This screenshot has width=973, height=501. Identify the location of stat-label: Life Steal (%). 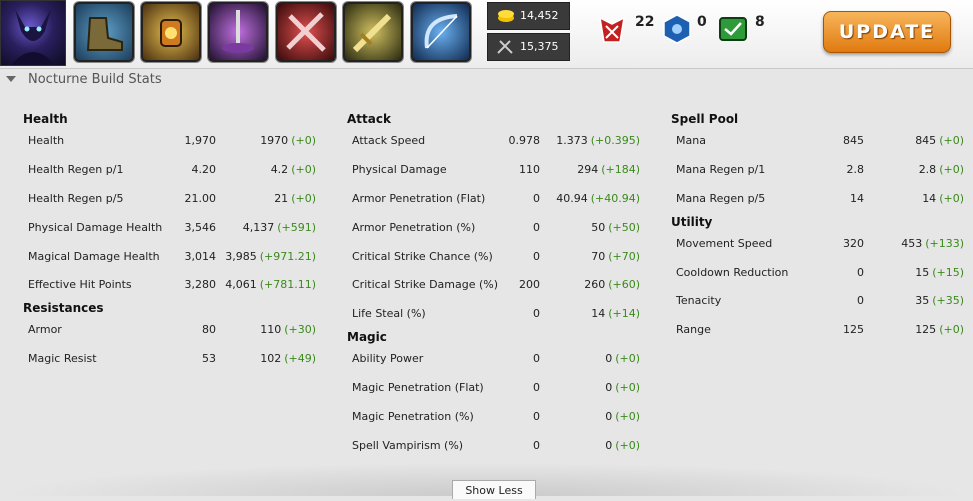
(389, 314).